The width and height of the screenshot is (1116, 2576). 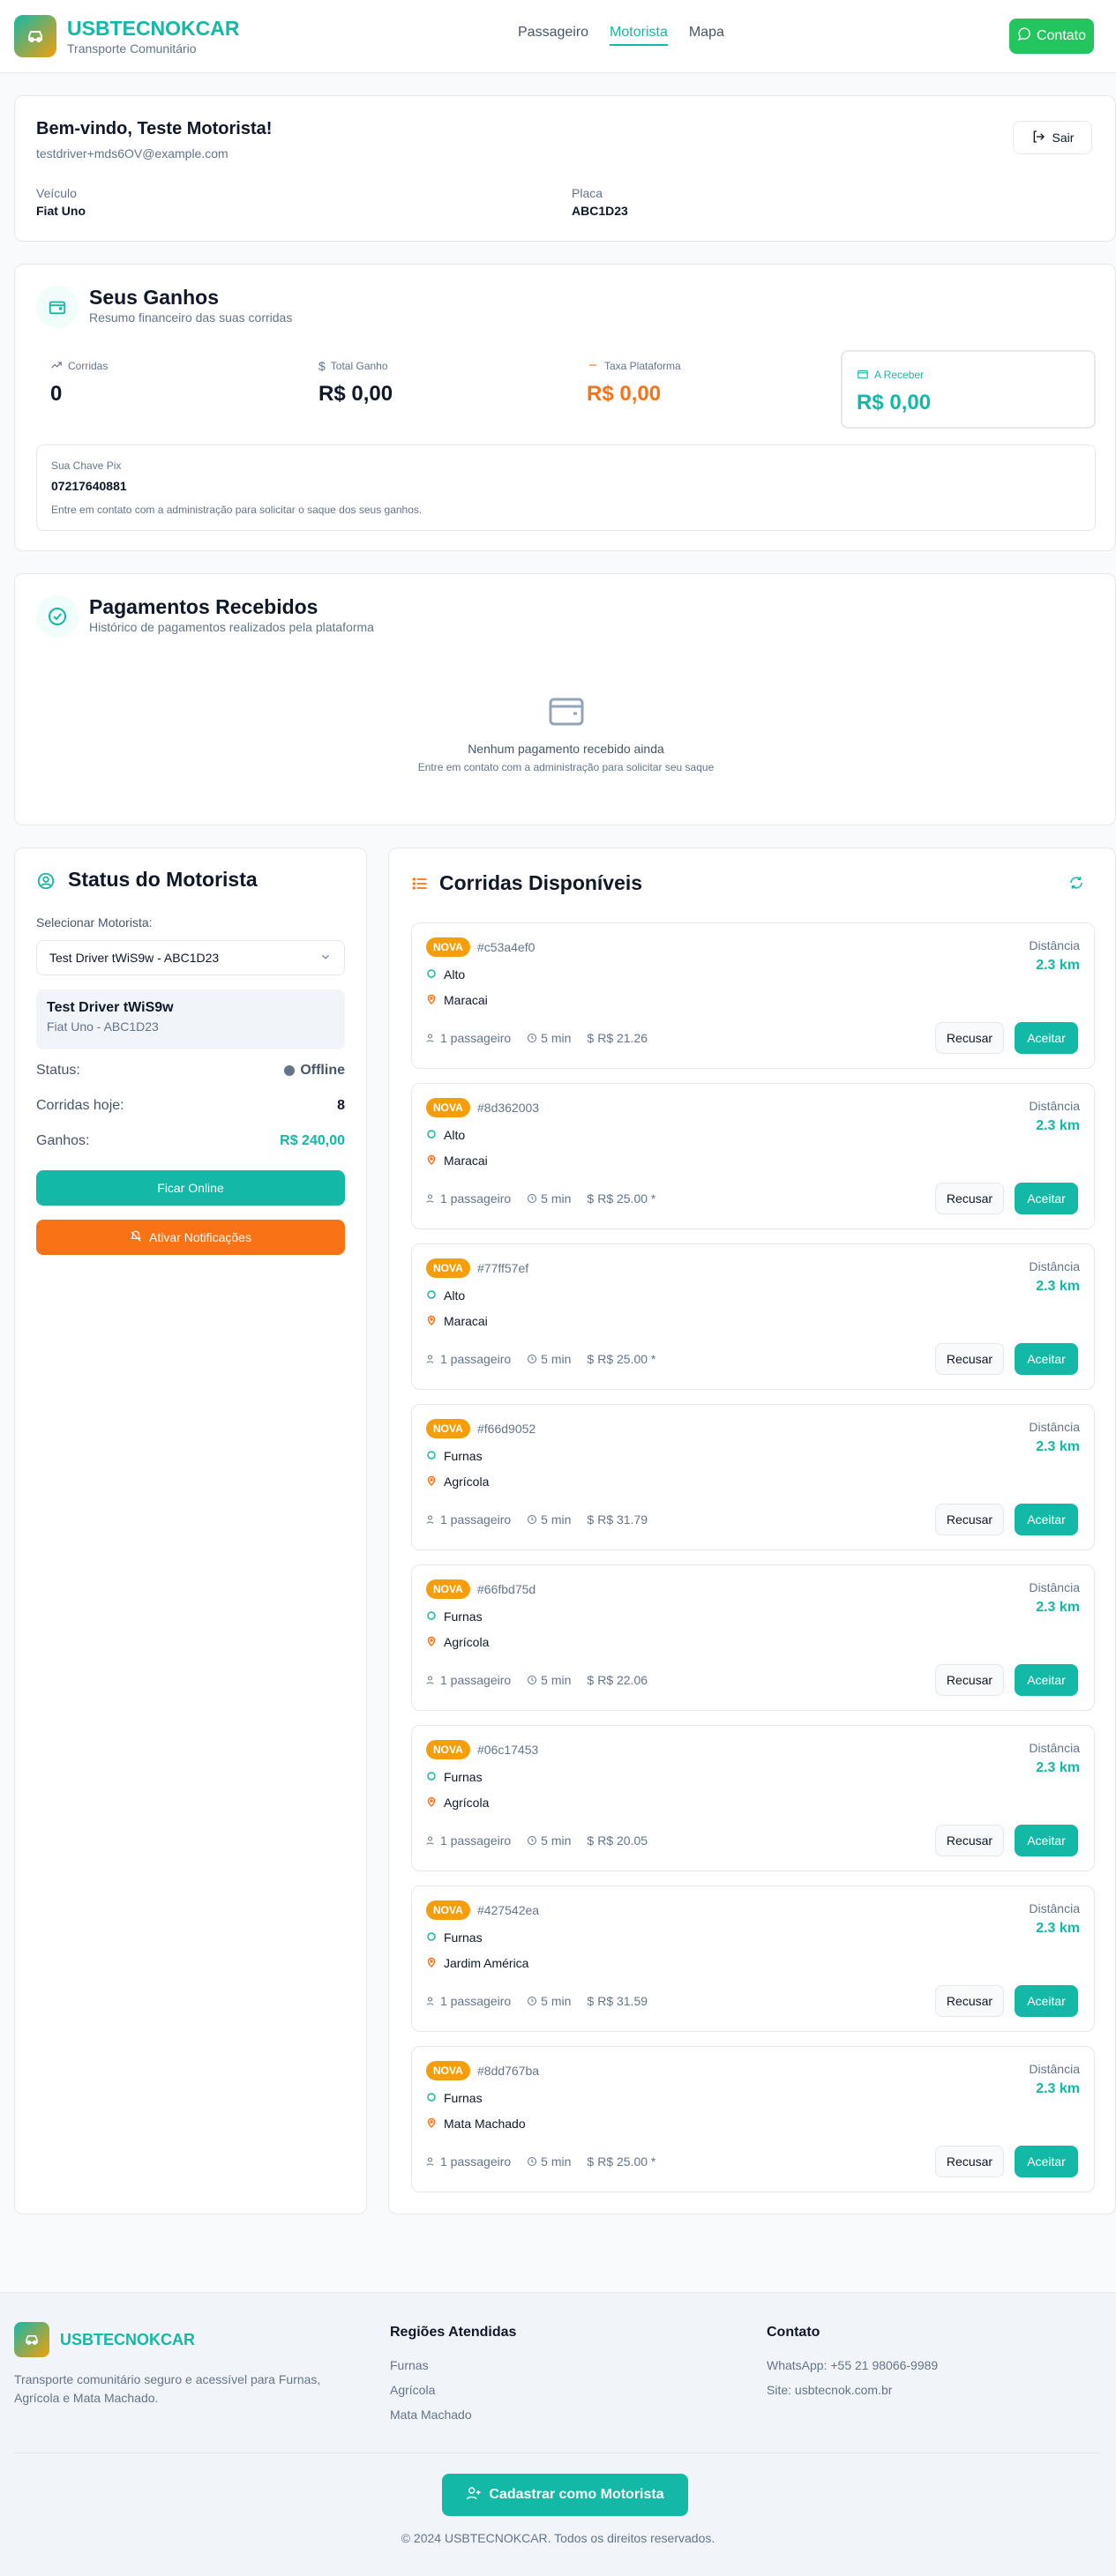 What do you see at coordinates (1076, 885) in the screenshot?
I see `refresh-icon` at bounding box center [1076, 885].